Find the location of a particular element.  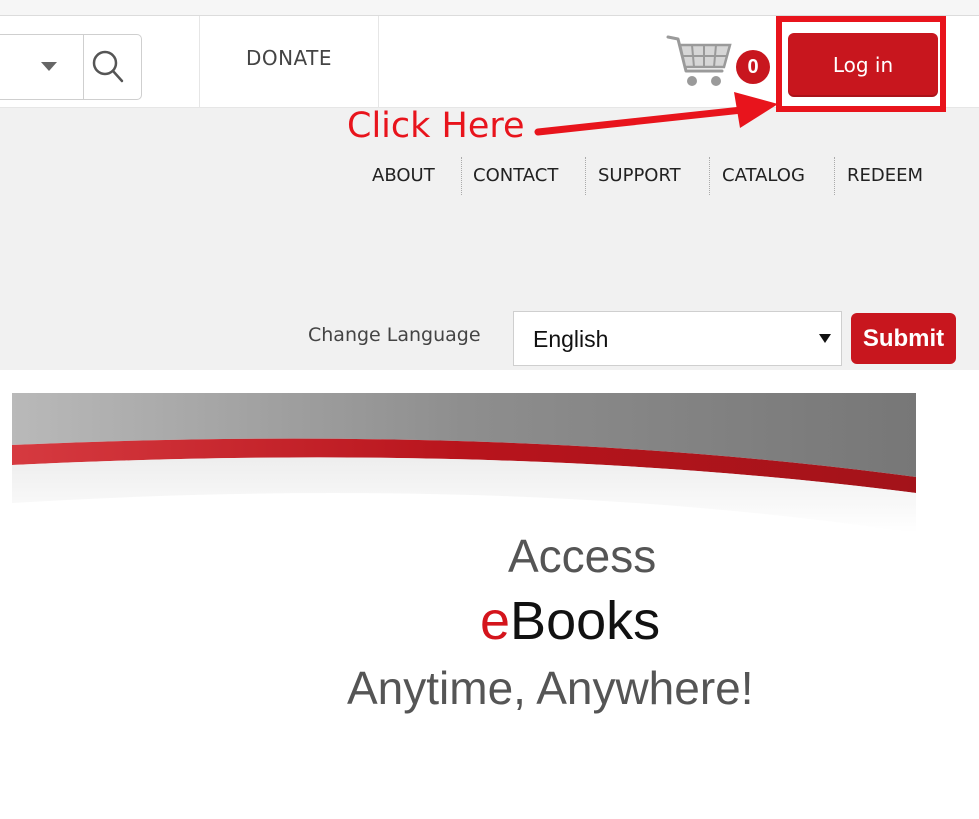

click-here-annotation: Click Here is located at coordinates (436, 126).